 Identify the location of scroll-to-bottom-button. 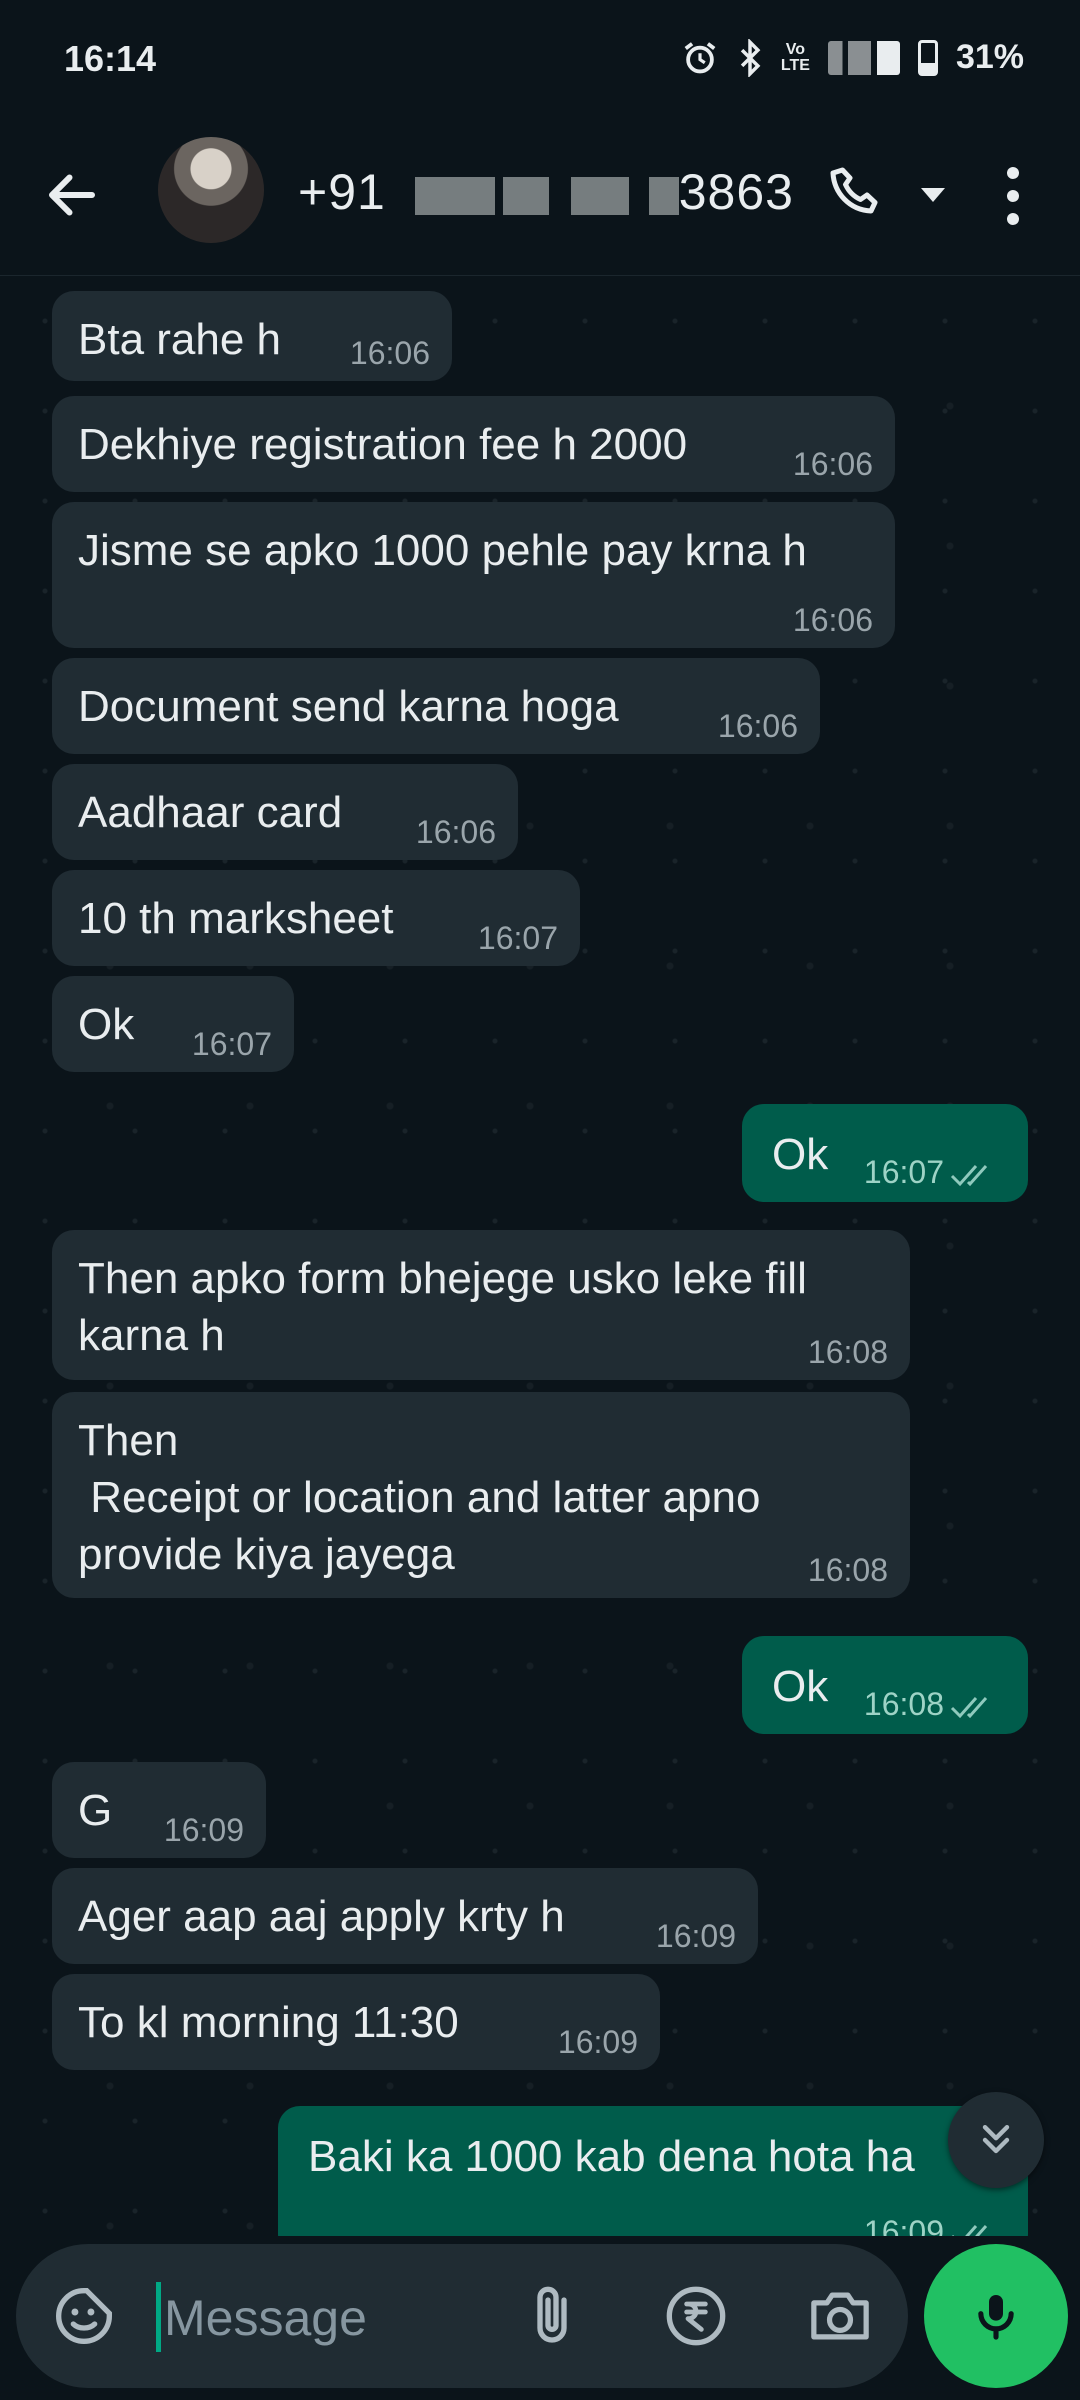
(996, 2140).